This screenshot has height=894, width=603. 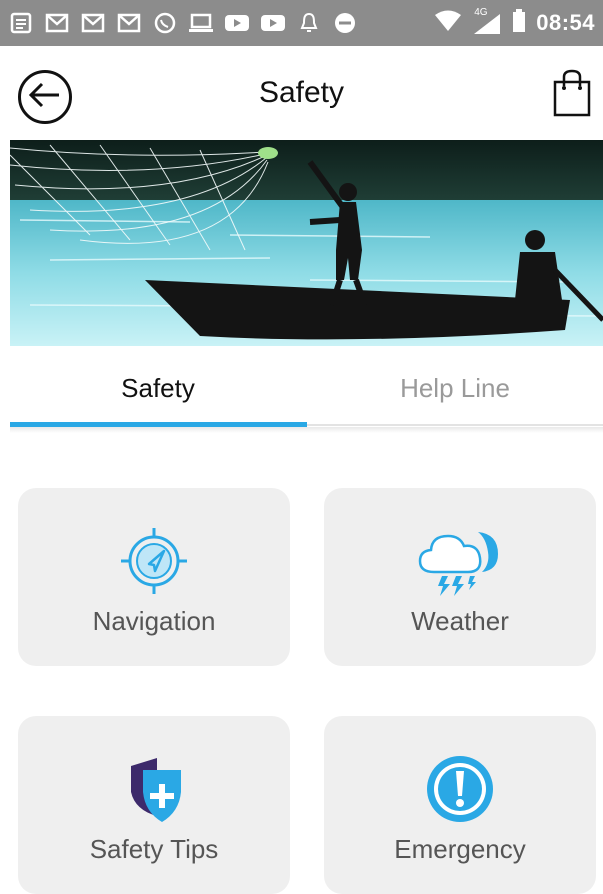 I want to click on tab-safety: Safety, so click(x=158, y=388).